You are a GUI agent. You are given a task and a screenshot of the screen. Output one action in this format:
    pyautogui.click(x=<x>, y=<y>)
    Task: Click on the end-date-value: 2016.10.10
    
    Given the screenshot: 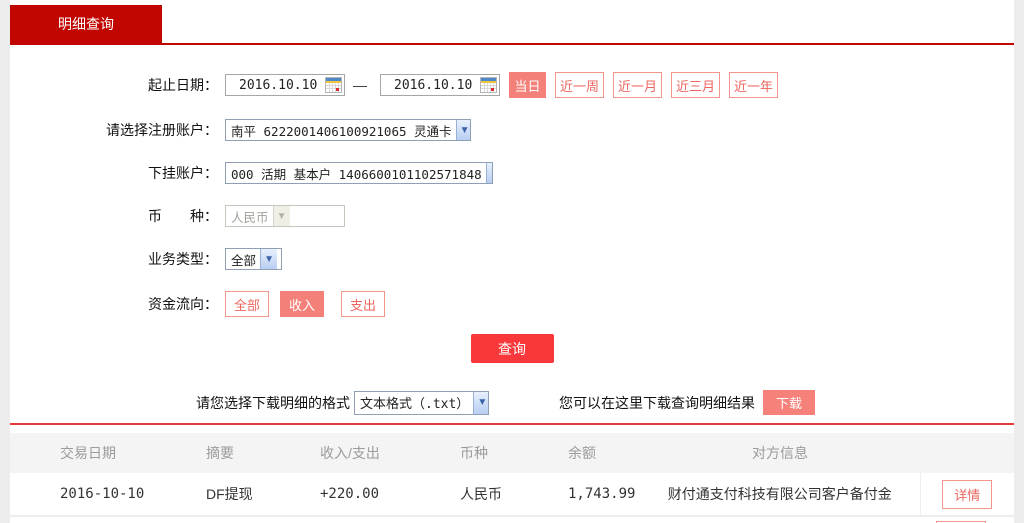 What is the action you would take?
    pyautogui.click(x=433, y=85)
    